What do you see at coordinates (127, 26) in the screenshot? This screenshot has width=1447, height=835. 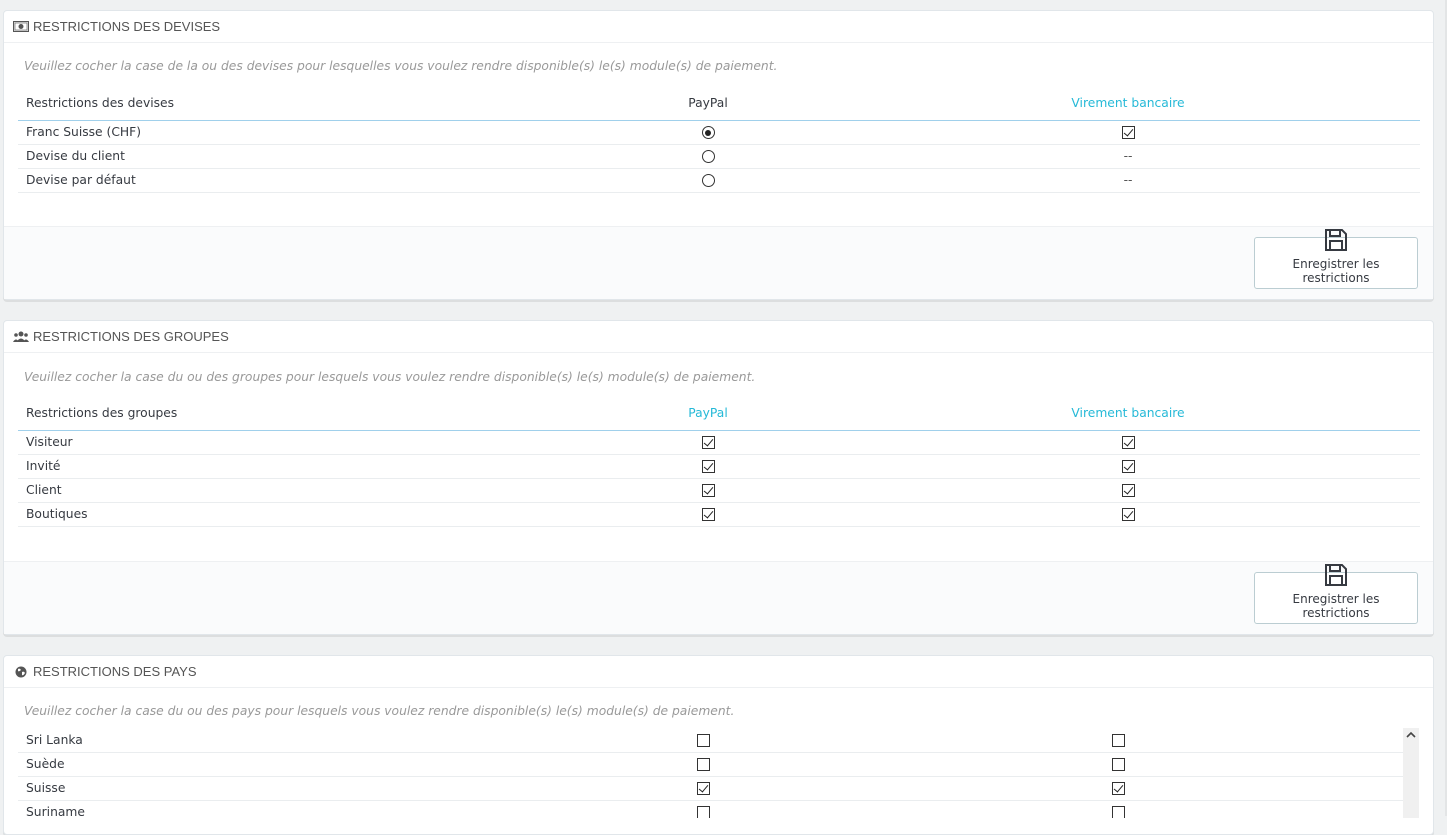 I see `currency-panel-title: RESTRICTIONS DES DEVISES` at bounding box center [127, 26].